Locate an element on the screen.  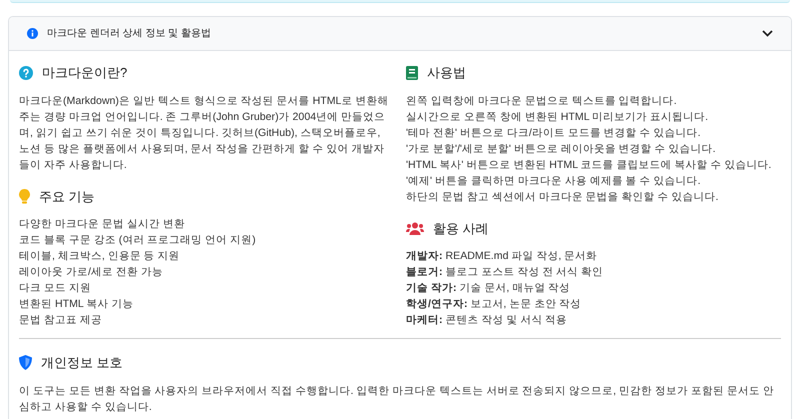
lightbulb-icon is located at coordinates (24, 196).